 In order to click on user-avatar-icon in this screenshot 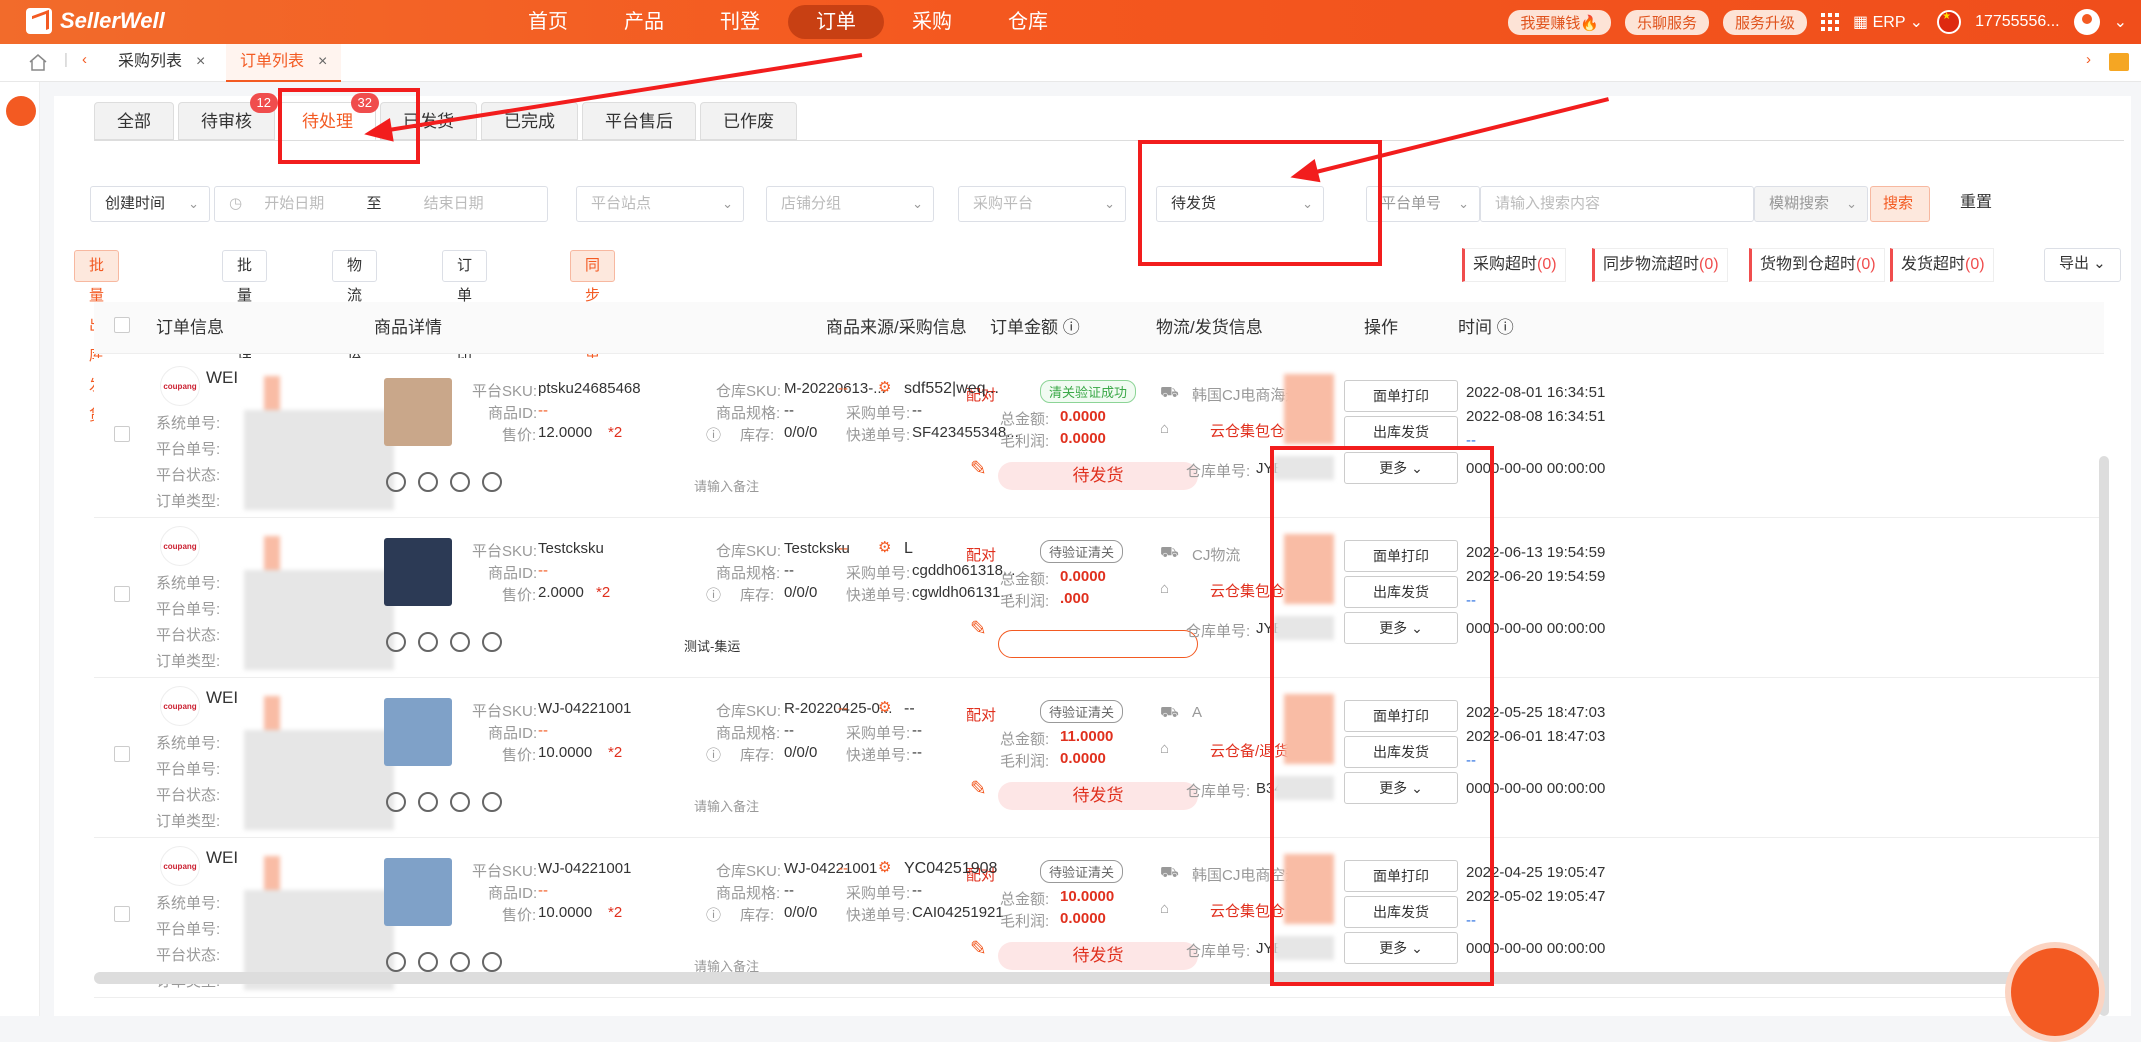, I will do `click(2086, 22)`.